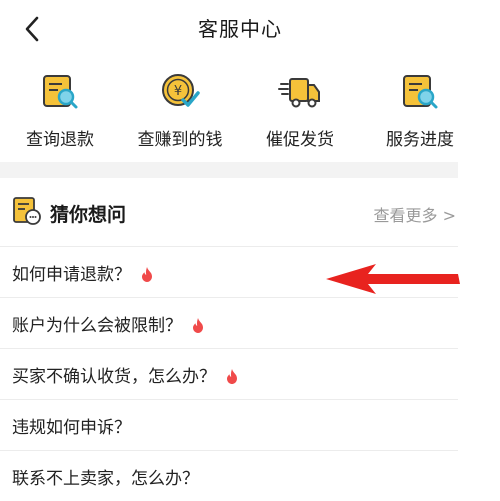 This screenshot has height=501, width=500. I want to click on faq-question: 账户为什么会被限制？, so click(108, 323).